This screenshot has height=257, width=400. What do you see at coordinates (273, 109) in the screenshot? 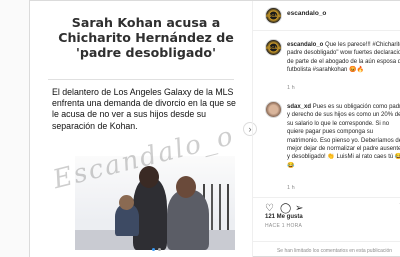
I see `commenter-avatar` at bounding box center [273, 109].